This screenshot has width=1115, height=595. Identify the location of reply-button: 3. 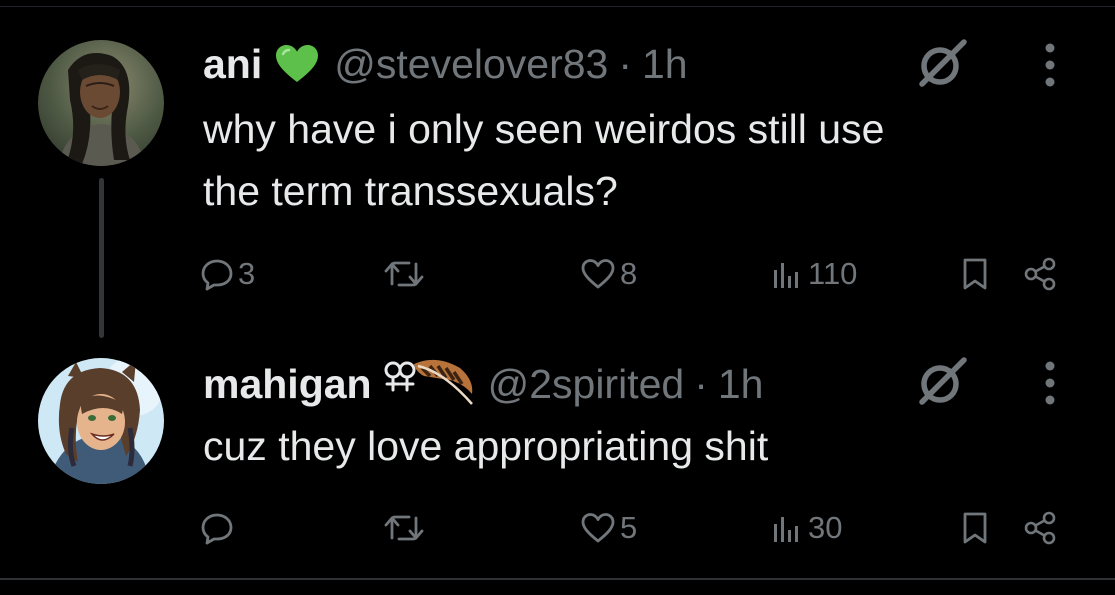
(227, 274).